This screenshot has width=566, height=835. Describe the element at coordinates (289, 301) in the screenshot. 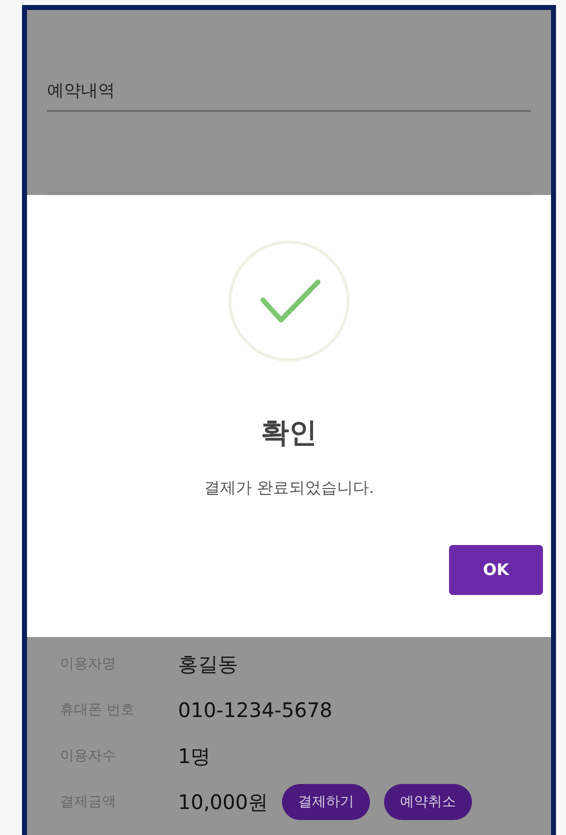

I see `check-icon` at that location.